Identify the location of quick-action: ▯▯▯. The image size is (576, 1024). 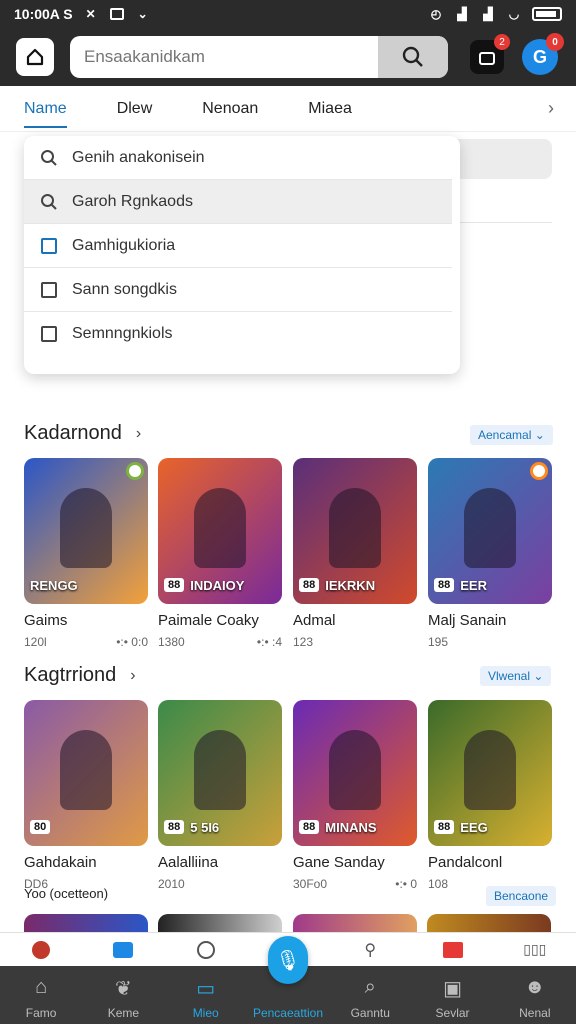
(535, 949).